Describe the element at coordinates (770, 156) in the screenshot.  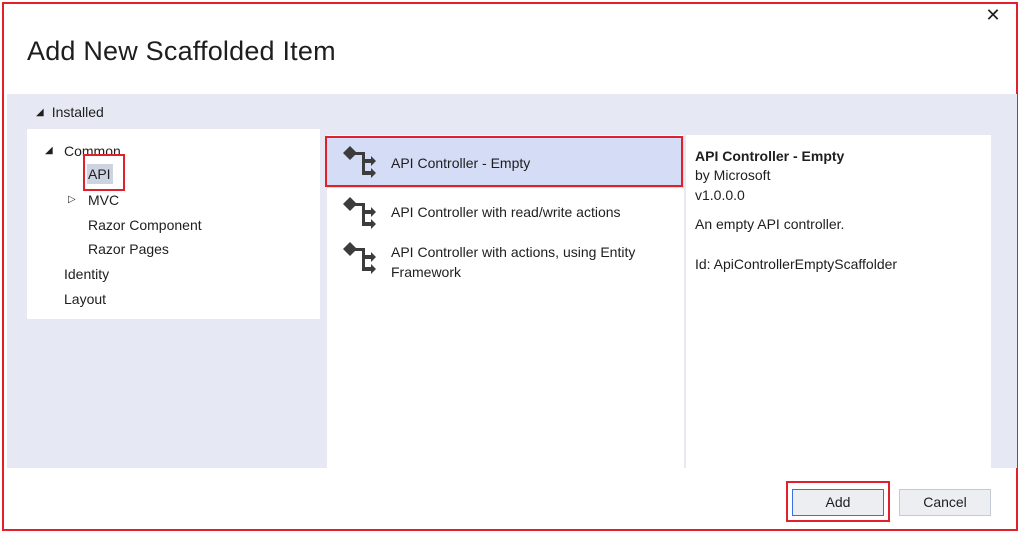
I see `details-title: API Controller - Empty` at that location.